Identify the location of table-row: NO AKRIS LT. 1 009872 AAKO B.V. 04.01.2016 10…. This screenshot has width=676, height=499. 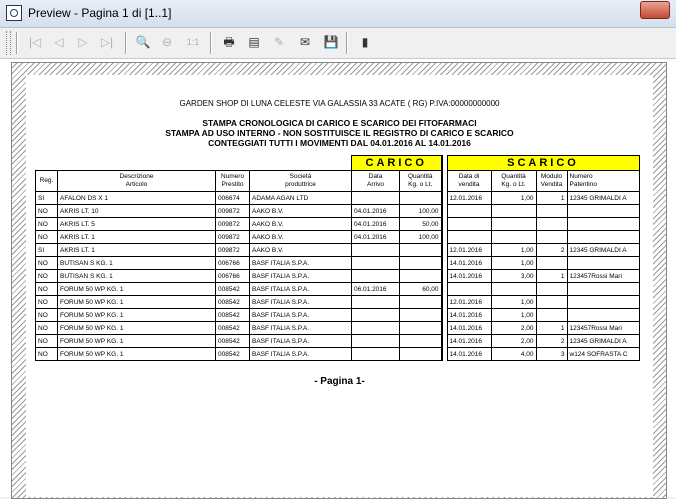
(337, 237).